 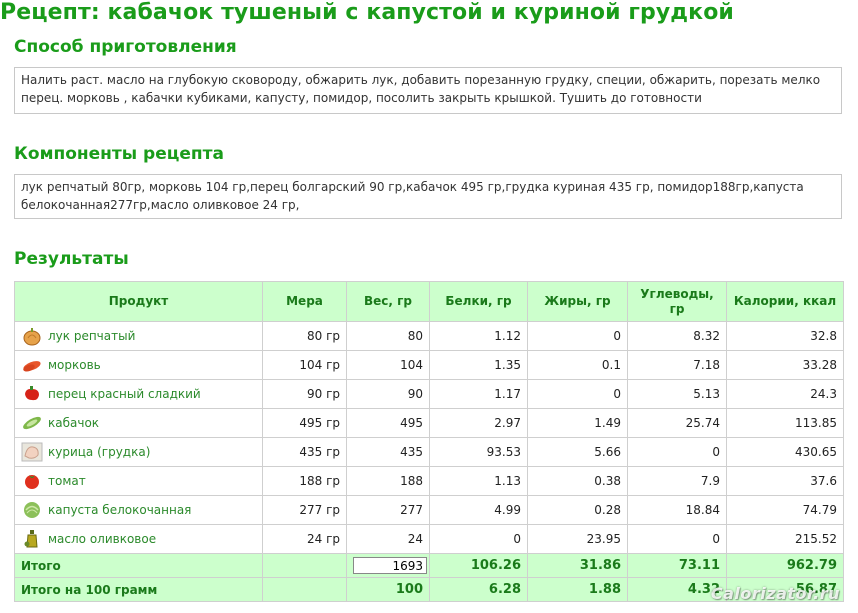 I want to click on product-cell: лук репчатый, so click(x=138, y=336).